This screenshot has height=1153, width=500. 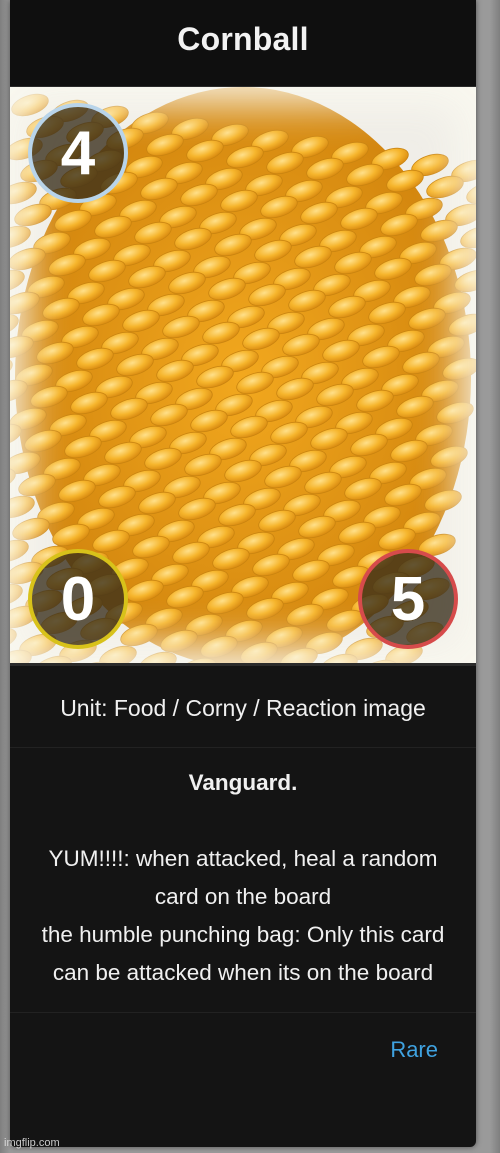 I want to click on card-header: Cornball, so click(x=243, y=43).